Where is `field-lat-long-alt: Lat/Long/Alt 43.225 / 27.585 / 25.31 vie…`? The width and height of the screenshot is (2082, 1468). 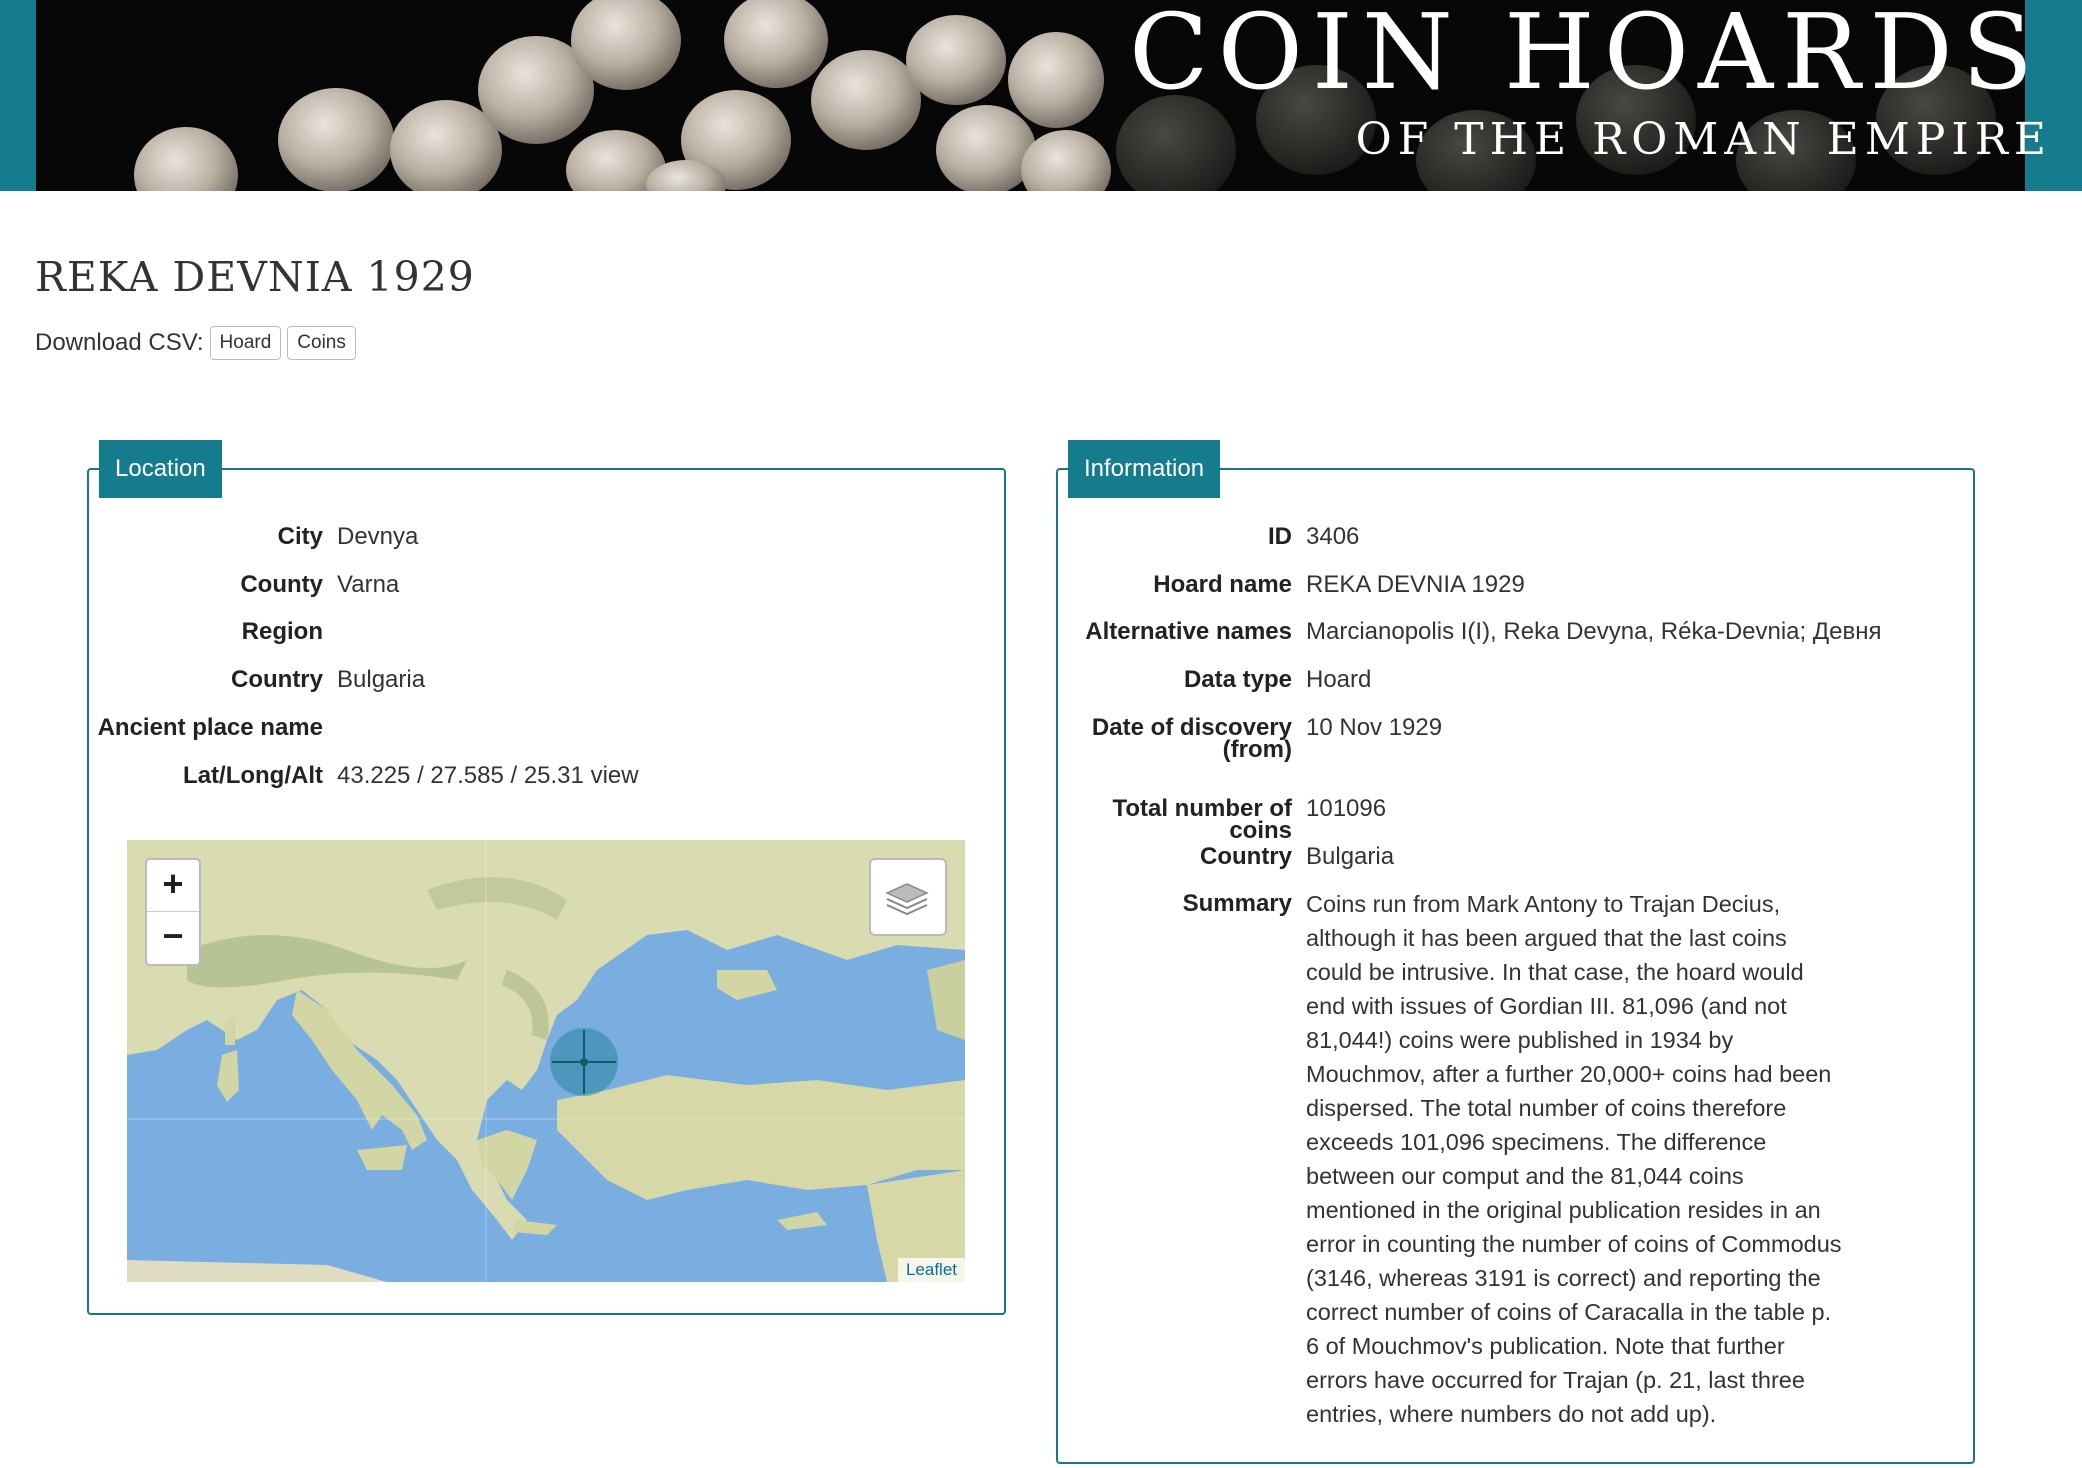 field-lat-long-alt: Lat/Long/Alt 43.225 / 27.585 / 25.31 vie… is located at coordinates (364, 776).